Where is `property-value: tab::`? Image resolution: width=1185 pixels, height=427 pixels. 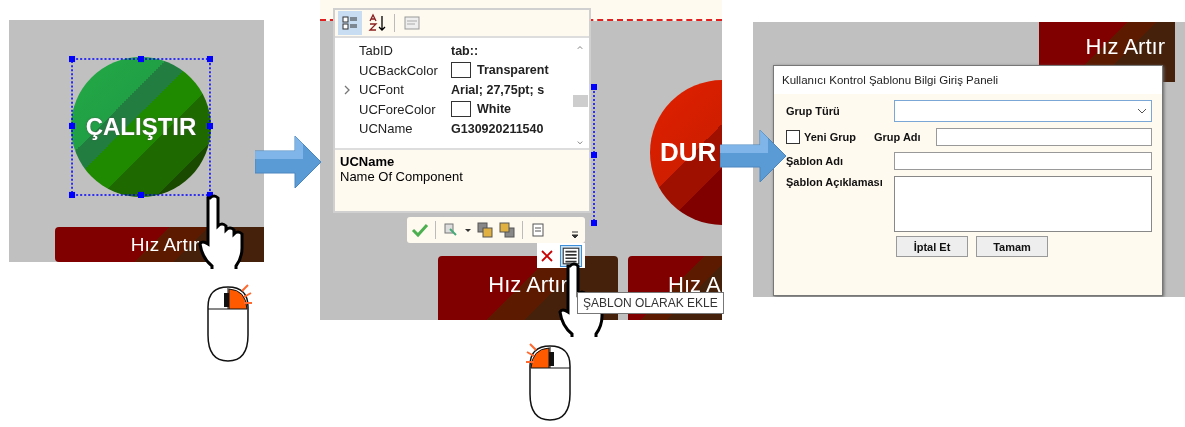 property-value: tab:: is located at coordinates (465, 50).